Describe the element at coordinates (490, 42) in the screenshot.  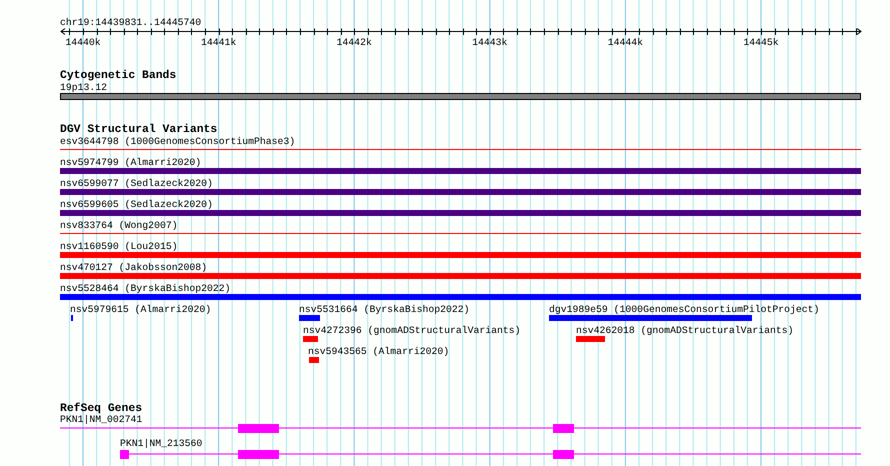
I see `tick-label: 14443k` at that location.